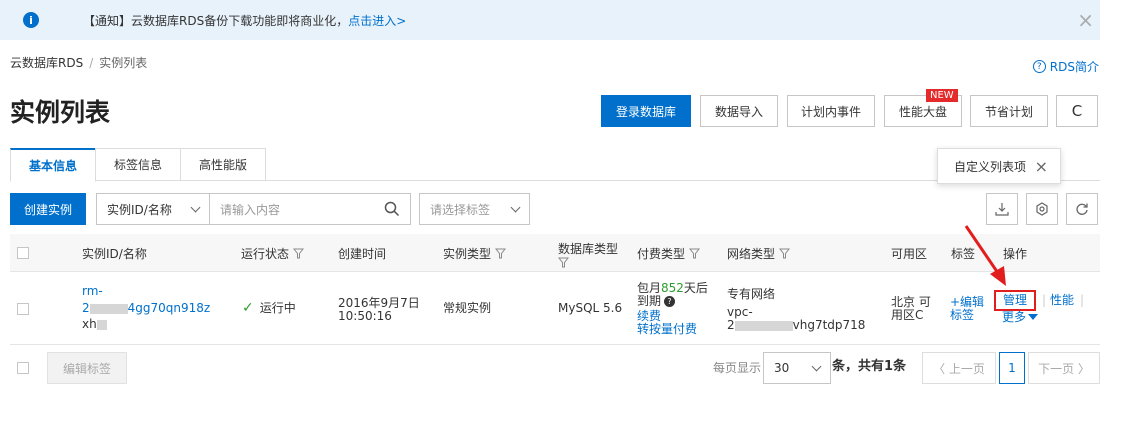  Describe the element at coordinates (1082, 209) in the screenshot. I see `refresh-icon` at that location.